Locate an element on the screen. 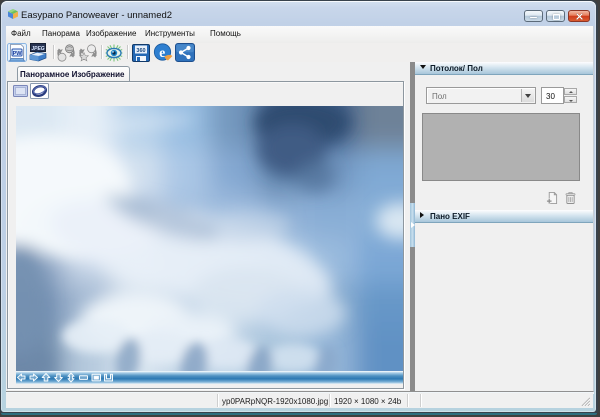  svg-text: e is located at coordinates (162, 52).